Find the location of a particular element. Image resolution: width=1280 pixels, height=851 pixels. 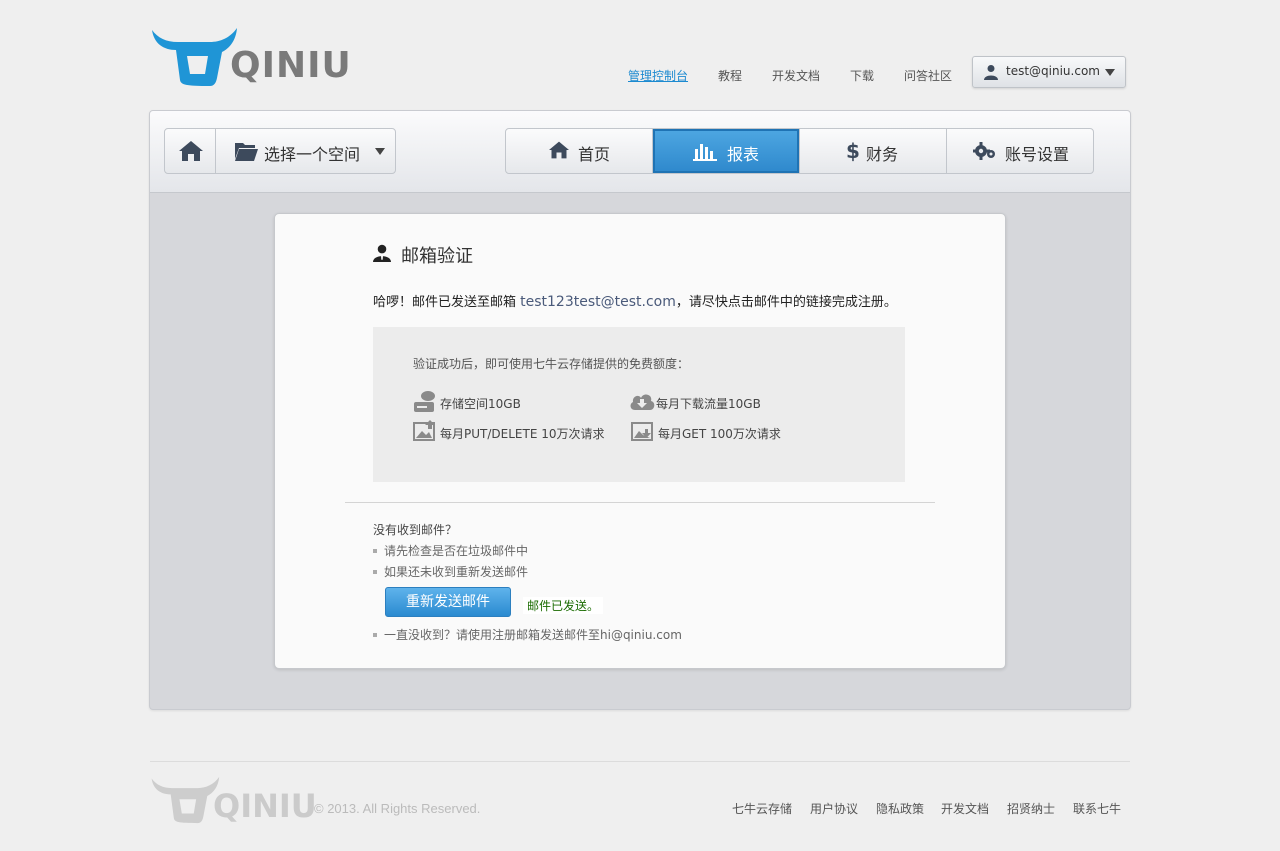

footer-link: 七牛云存储 is located at coordinates (762, 808).